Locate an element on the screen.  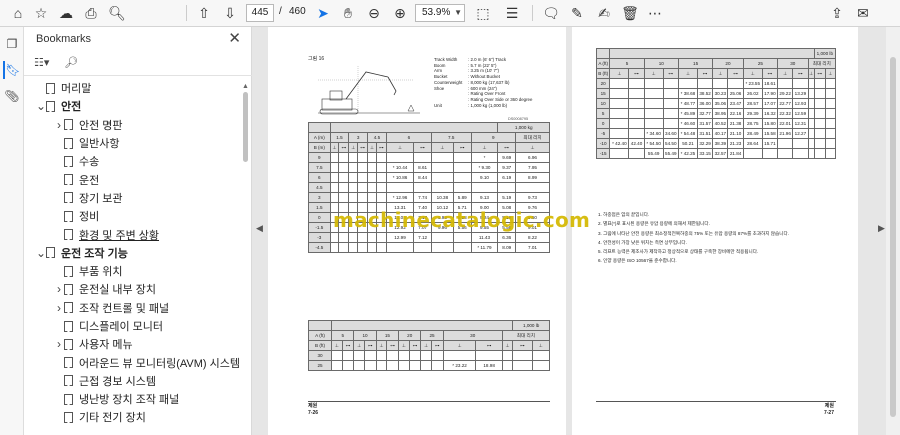
more-icon: ⋯ is located at coordinates (655, 13).